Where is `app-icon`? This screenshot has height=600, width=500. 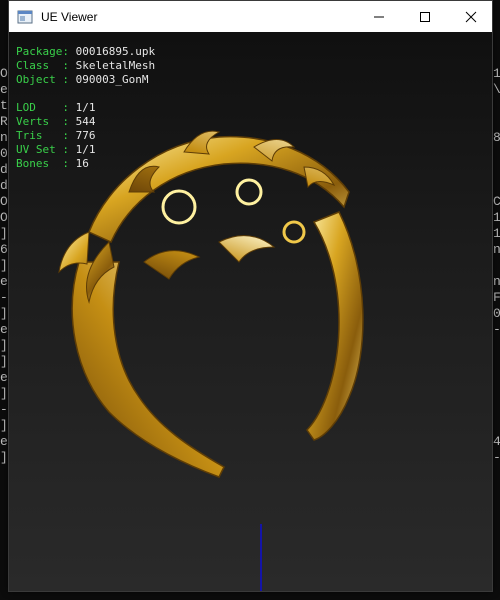
app-icon is located at coordinates (25, 16).